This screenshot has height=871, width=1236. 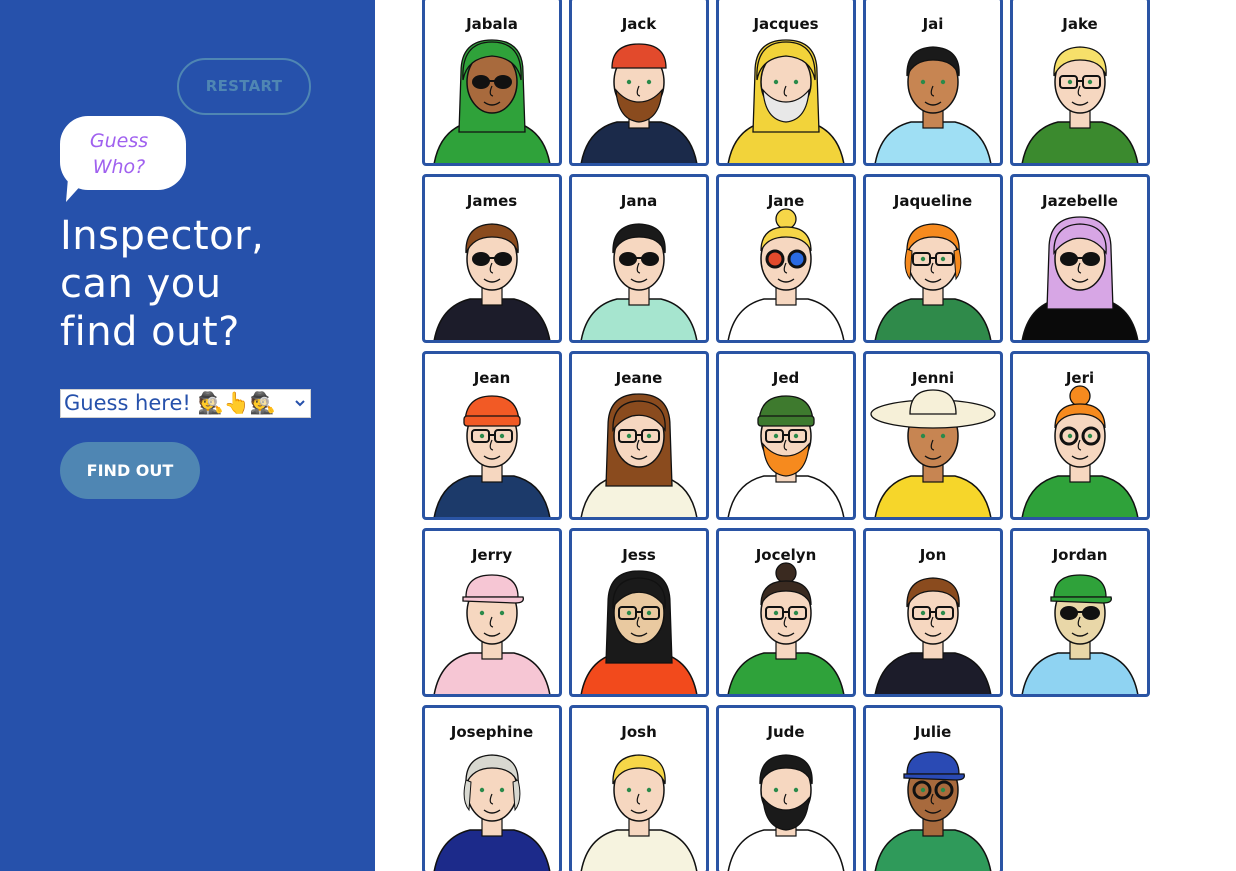 I want to click on character-name: James, so click(x=492, y=201).